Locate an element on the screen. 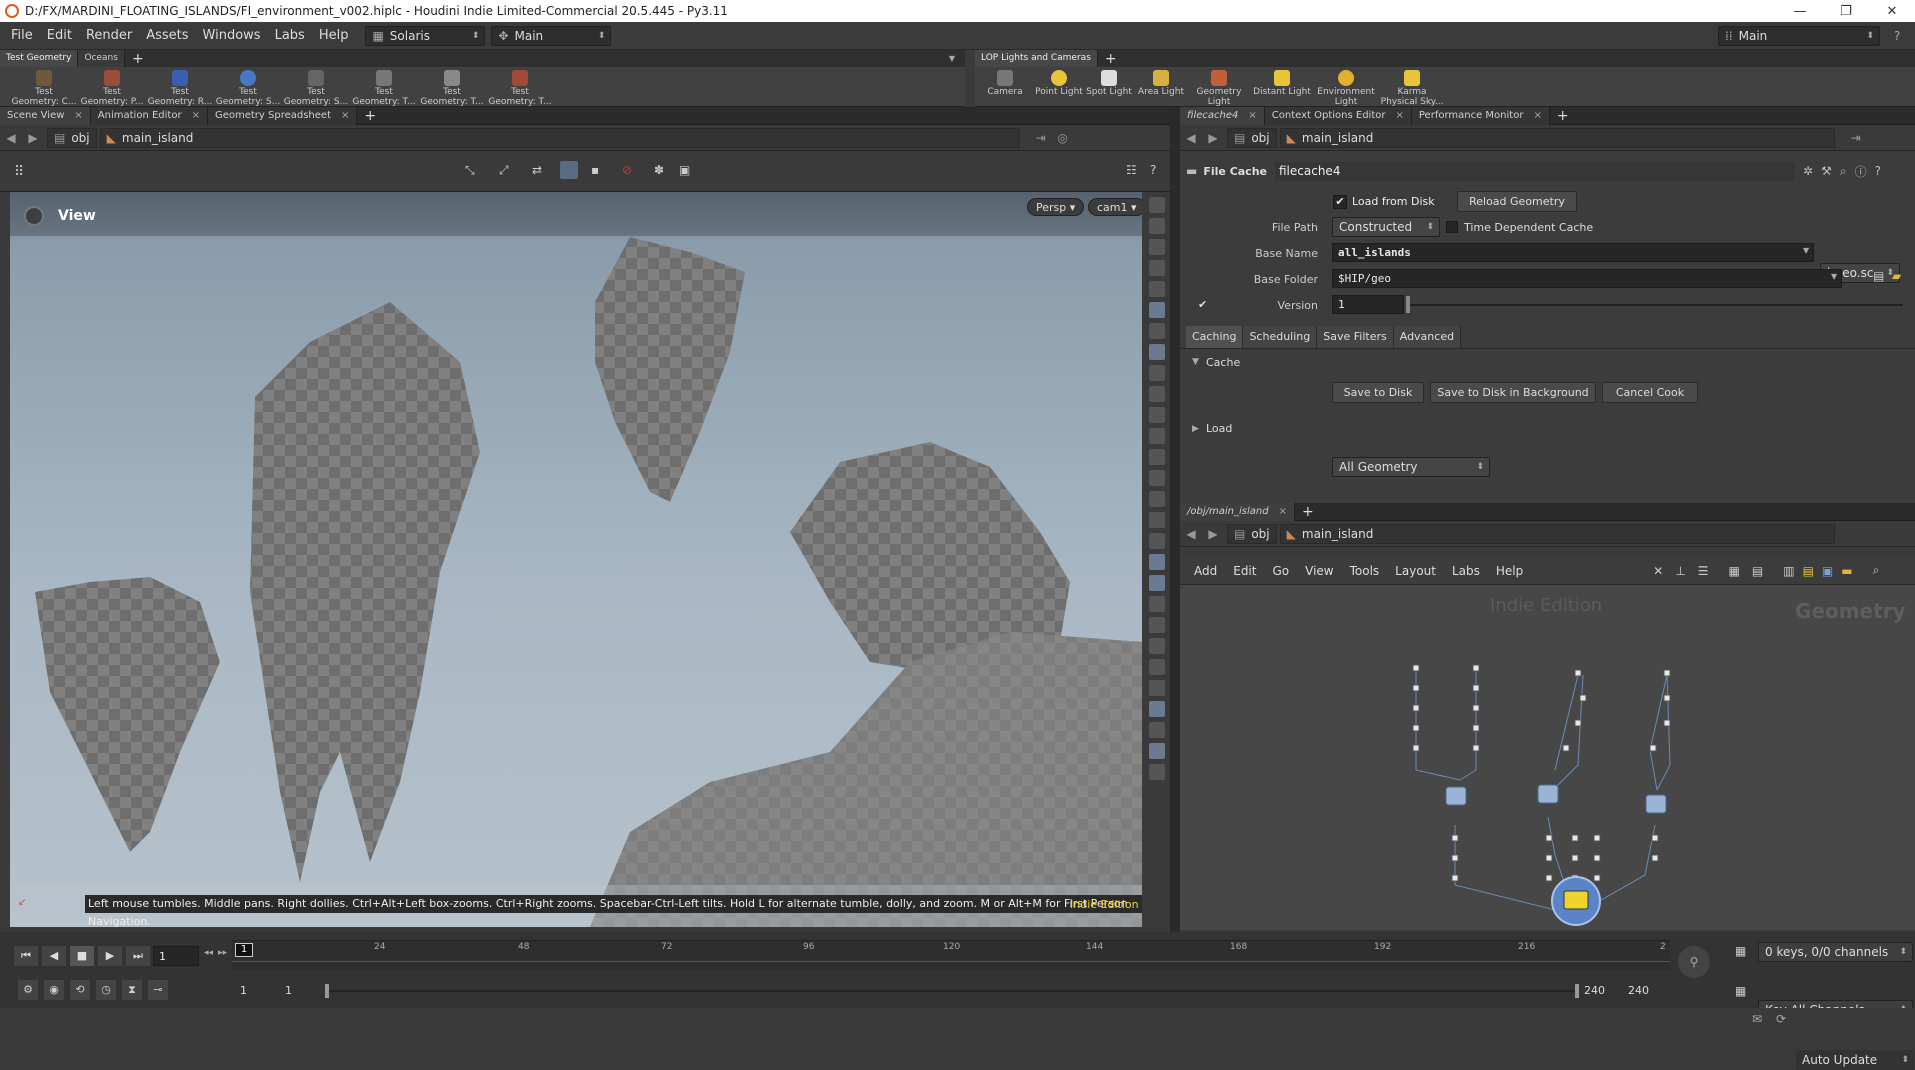  add-shelf-tab-right-icon: + is located at coordinates (1111, 59).